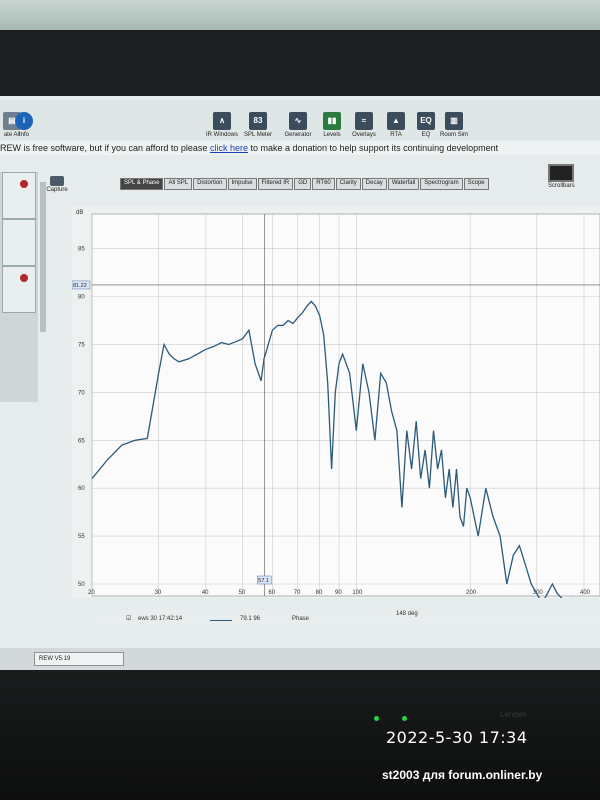  I want to click on scrollbars-icon, so click(561, 173).